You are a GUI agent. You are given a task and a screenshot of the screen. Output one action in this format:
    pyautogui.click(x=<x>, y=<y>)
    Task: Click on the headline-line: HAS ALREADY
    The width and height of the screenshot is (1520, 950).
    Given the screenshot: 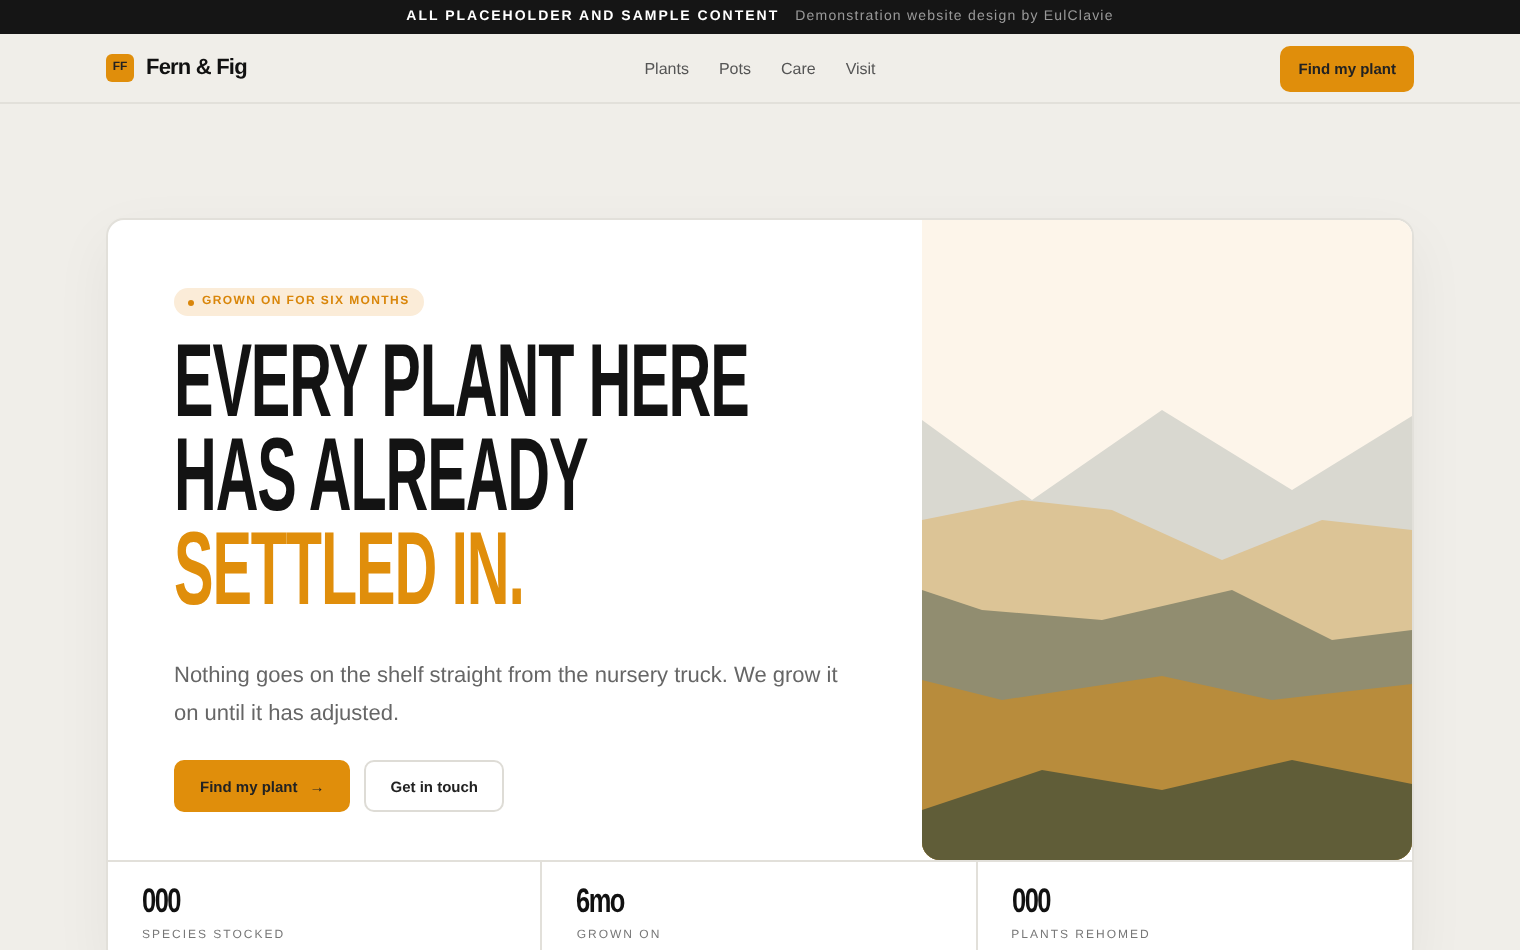 What is the action you would take?
    pyautogui.click(x=381, y=477)
    